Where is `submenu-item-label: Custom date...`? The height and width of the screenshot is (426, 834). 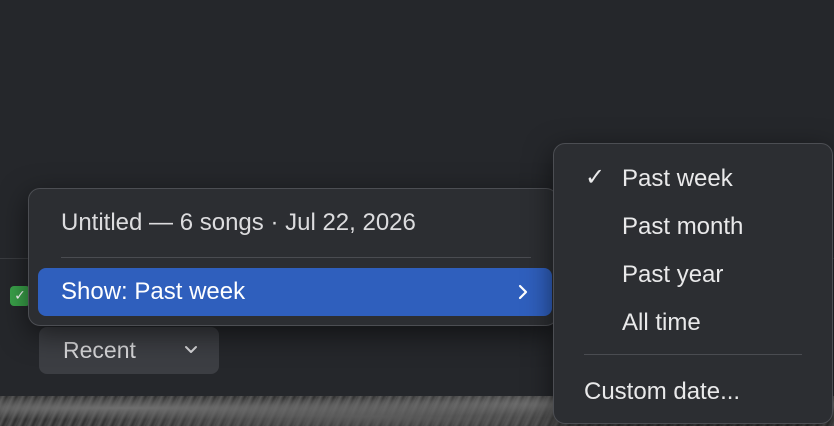
submenu-item-label: Custom date... is located at coordinates (662, 391).